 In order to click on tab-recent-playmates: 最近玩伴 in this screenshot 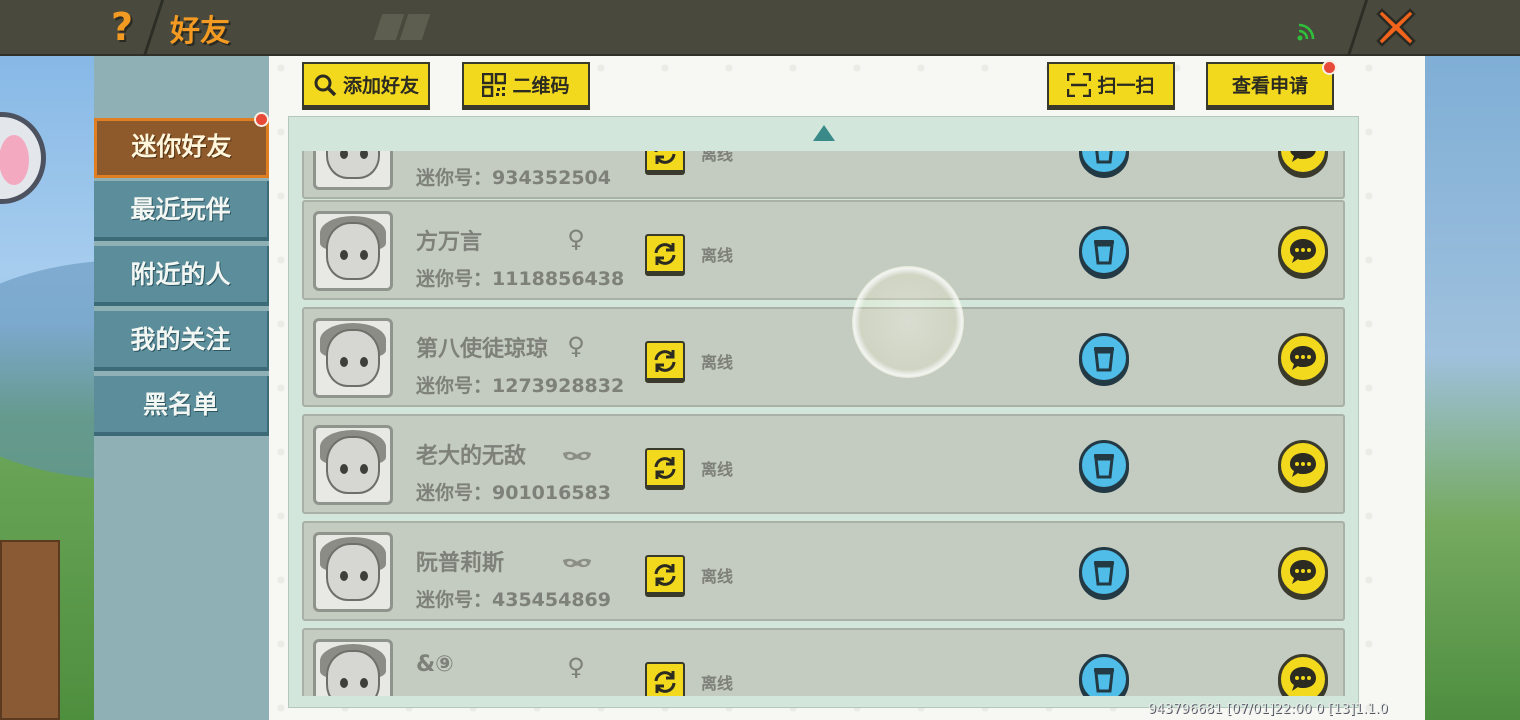, I will do `click(181, 211)`.